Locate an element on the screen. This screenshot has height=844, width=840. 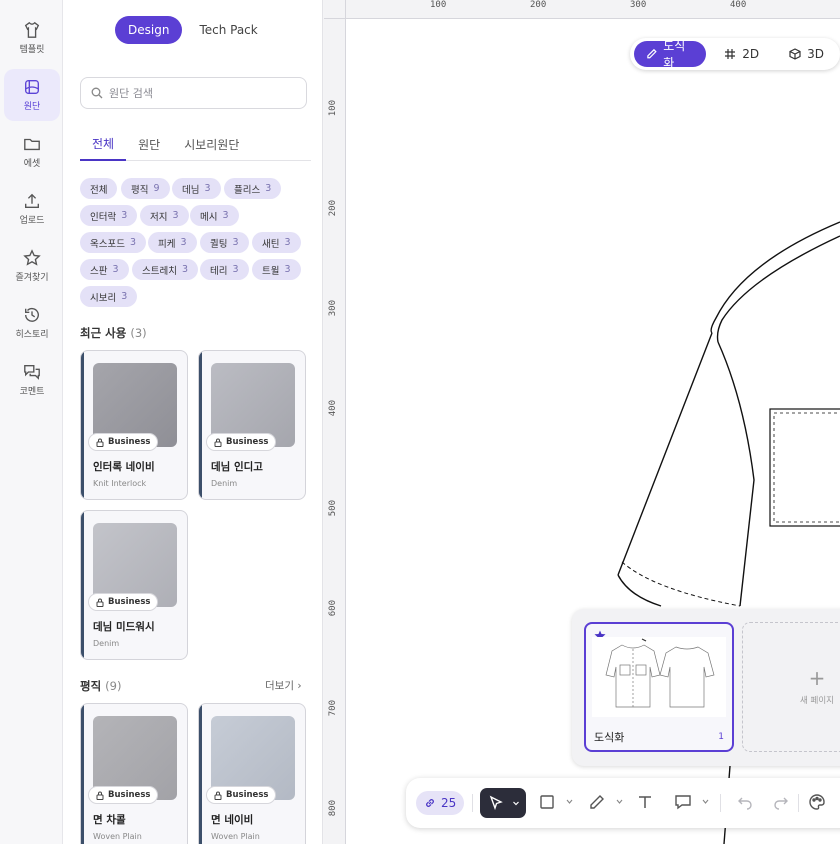
2d-view-button: 2D is located at coordinates (741, 54).